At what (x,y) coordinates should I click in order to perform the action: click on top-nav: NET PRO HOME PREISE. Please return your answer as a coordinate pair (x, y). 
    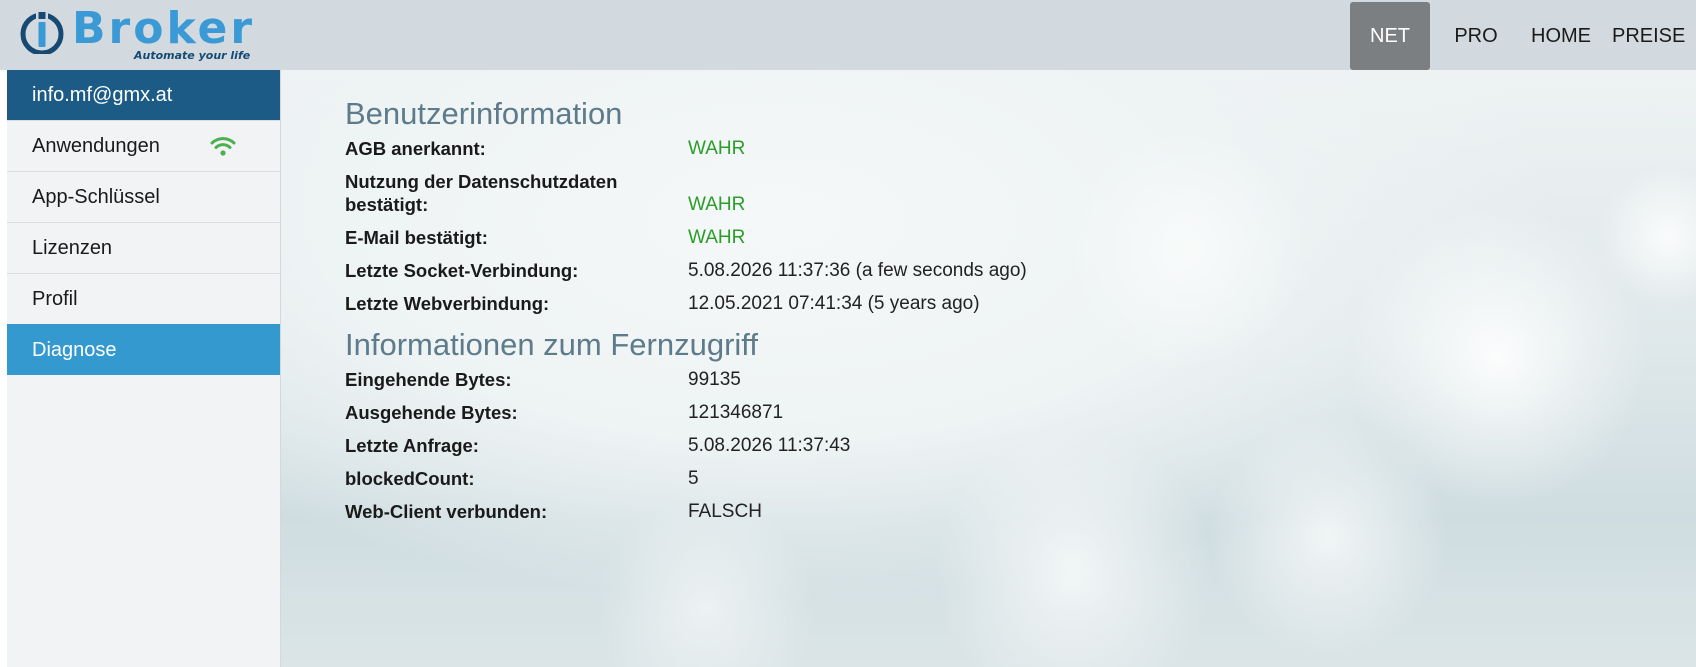
    Looking at the image, I should click on (1523, 36).